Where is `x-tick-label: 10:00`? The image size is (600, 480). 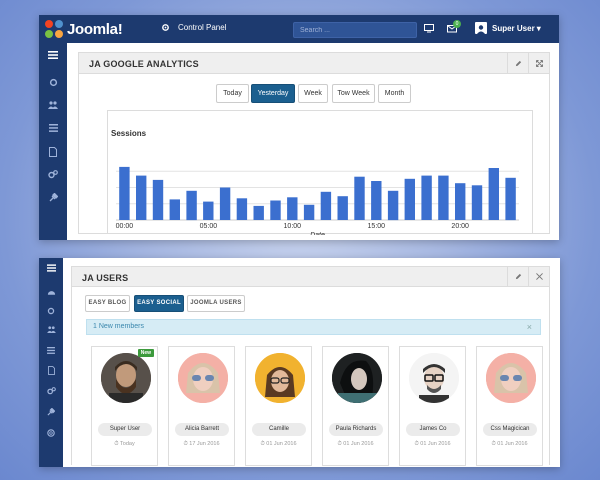
x-tick-label: 10:00 is located at coordinates (293, 226).